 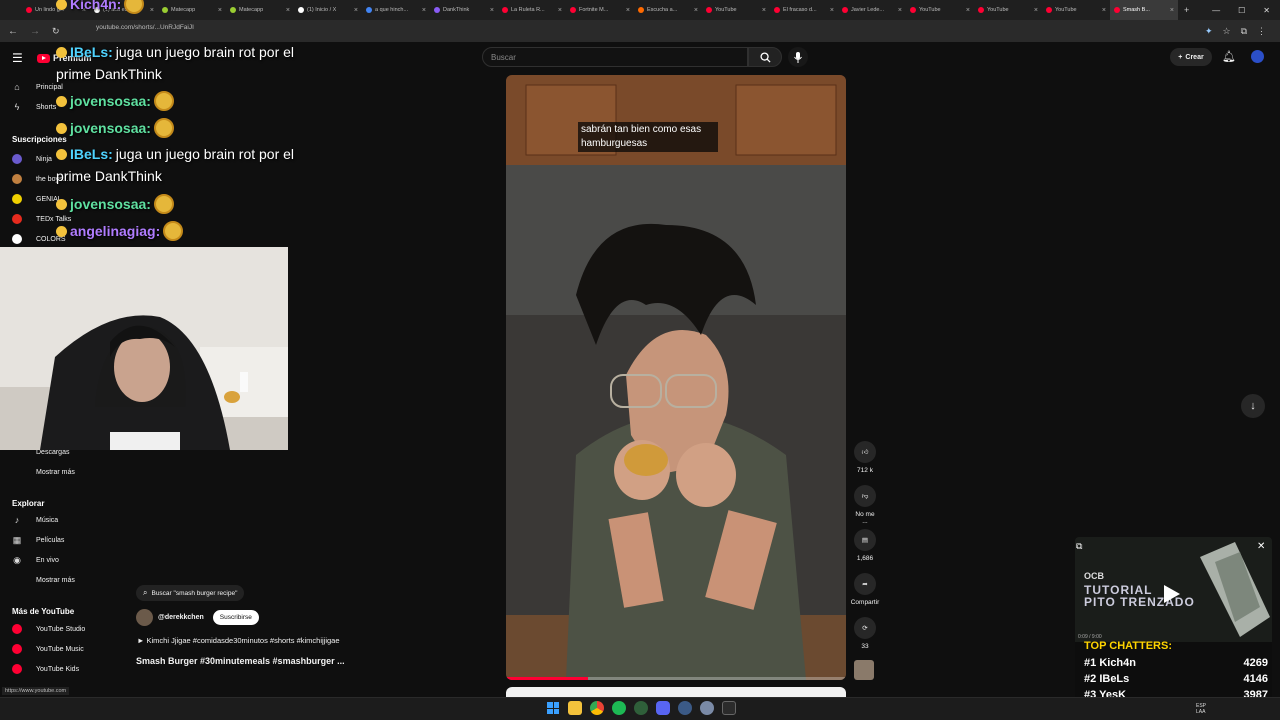 What do you see at coordinates (865, 540) in the screenshot?
I see `comment-icon: ▤` at bounding box center [865, 540].